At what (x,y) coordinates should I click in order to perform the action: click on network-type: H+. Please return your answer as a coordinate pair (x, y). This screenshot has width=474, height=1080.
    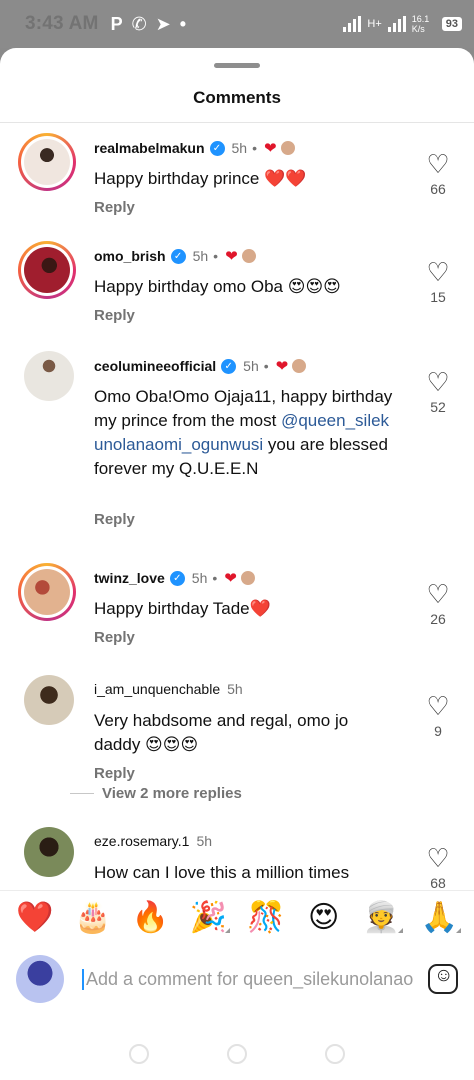
    Looking at the image, I should click on (374, 24).